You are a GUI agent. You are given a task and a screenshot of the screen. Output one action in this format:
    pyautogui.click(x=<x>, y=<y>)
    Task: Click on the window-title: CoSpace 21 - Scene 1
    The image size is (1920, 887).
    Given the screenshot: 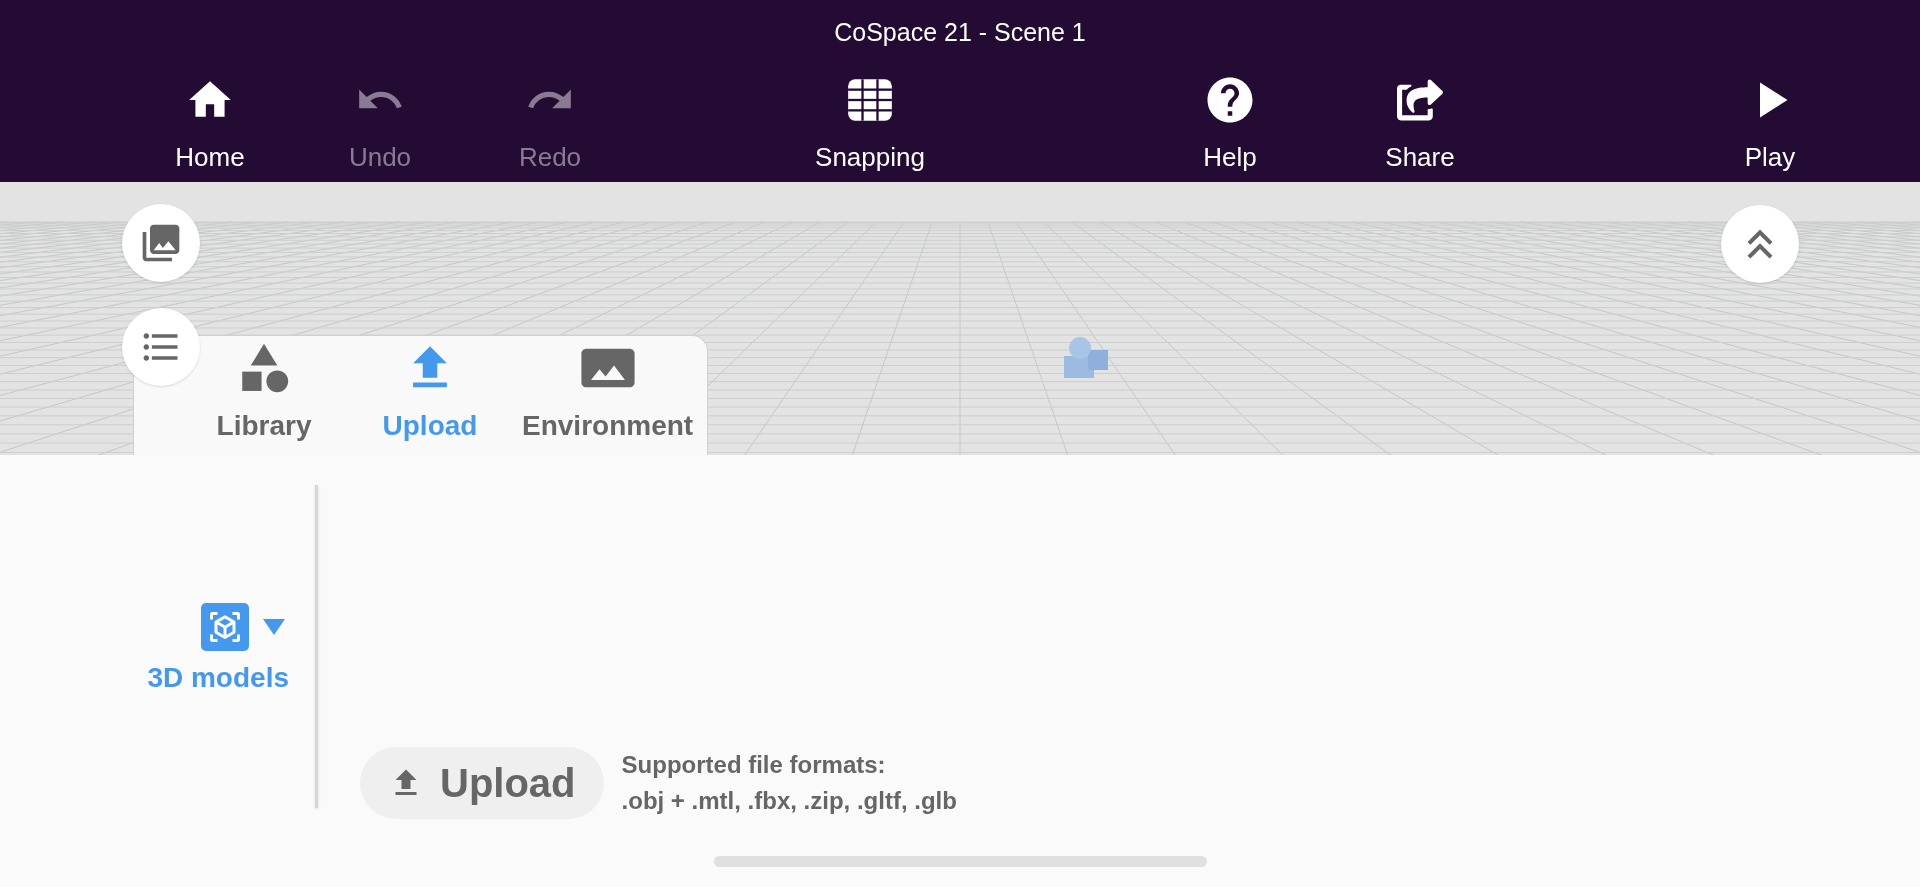 What is the action you would take?
    pyautogui.click(x=960, y=32)
    